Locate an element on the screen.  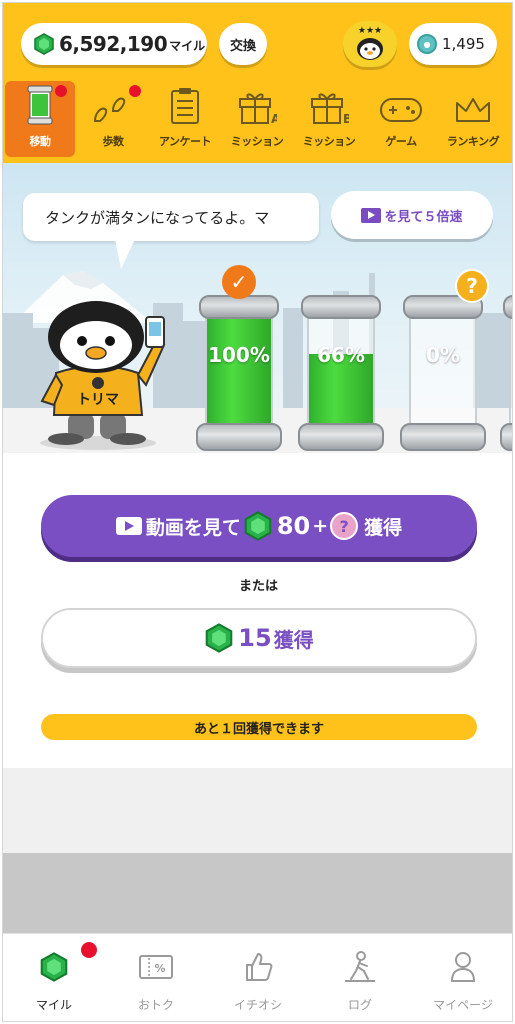
tank-2: 66% is located at coordinates (341, 374).